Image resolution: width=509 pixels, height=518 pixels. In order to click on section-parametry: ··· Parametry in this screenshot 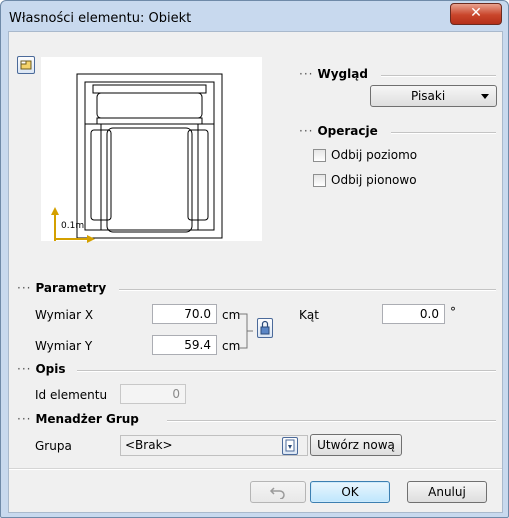, I will do `click(62, 288)`.